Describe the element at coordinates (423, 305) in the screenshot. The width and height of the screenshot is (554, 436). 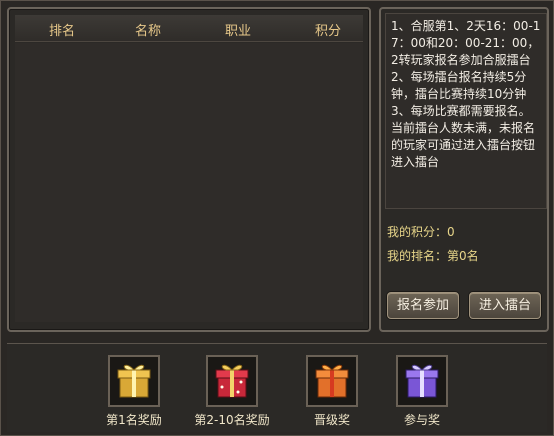
I see `signup-button: 报名参加` at that location.